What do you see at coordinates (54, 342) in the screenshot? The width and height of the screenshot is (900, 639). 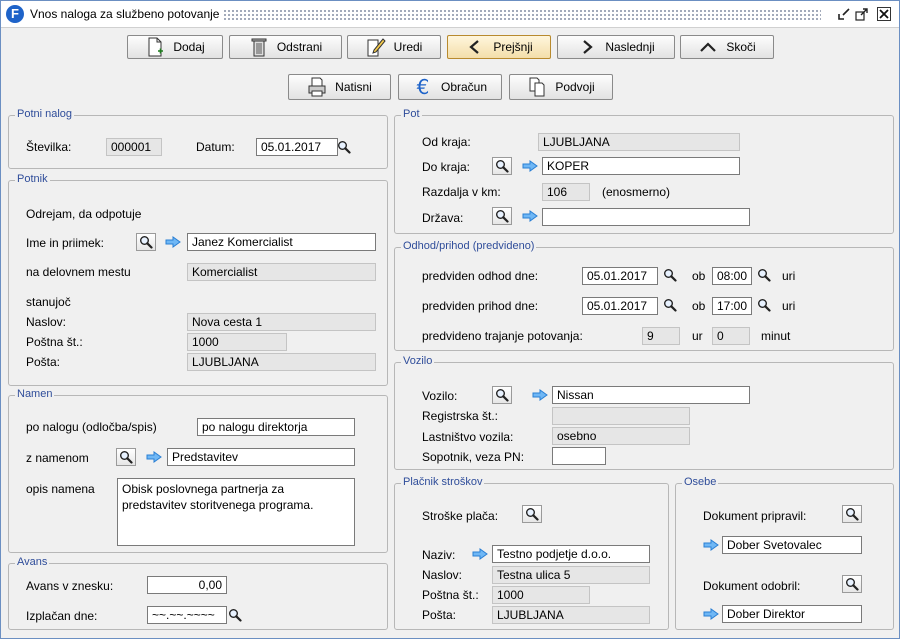 I see `postna-label: Poštna št.:` at bounding box center [54, 342].